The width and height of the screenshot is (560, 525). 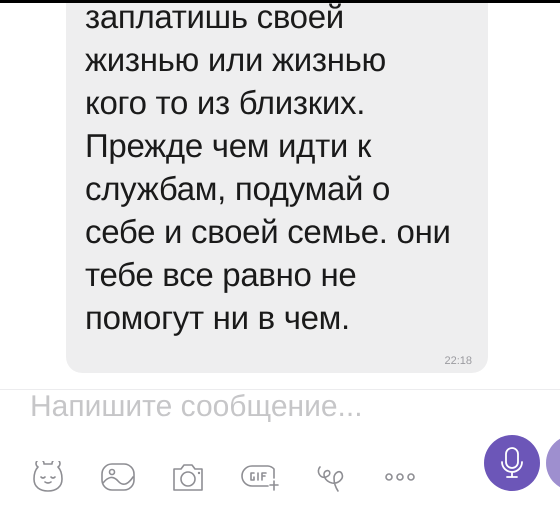 I want to click on more-icon, so click(x=400, y=477).